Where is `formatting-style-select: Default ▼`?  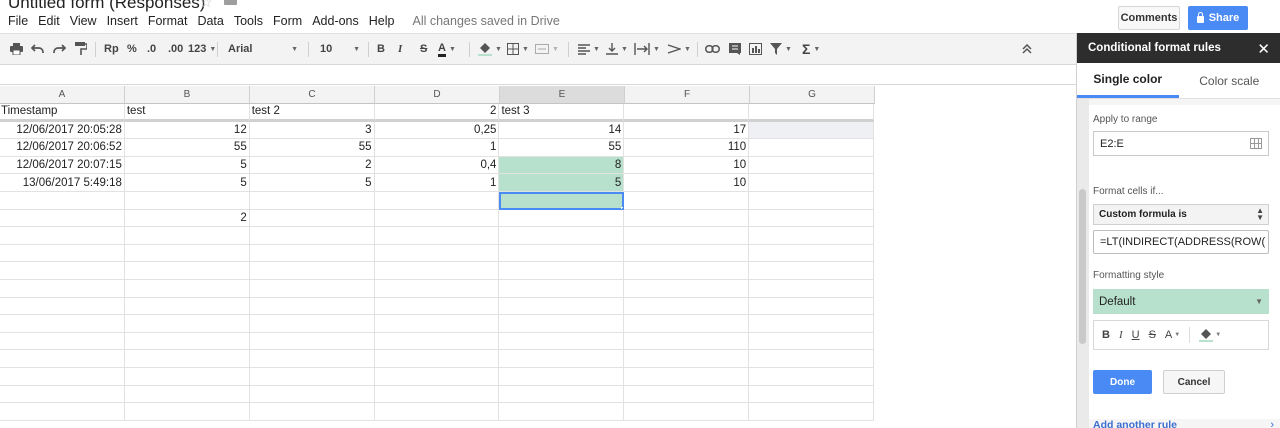 formatting-style-select: Default ▼ is located at coordinates (1181, 301).